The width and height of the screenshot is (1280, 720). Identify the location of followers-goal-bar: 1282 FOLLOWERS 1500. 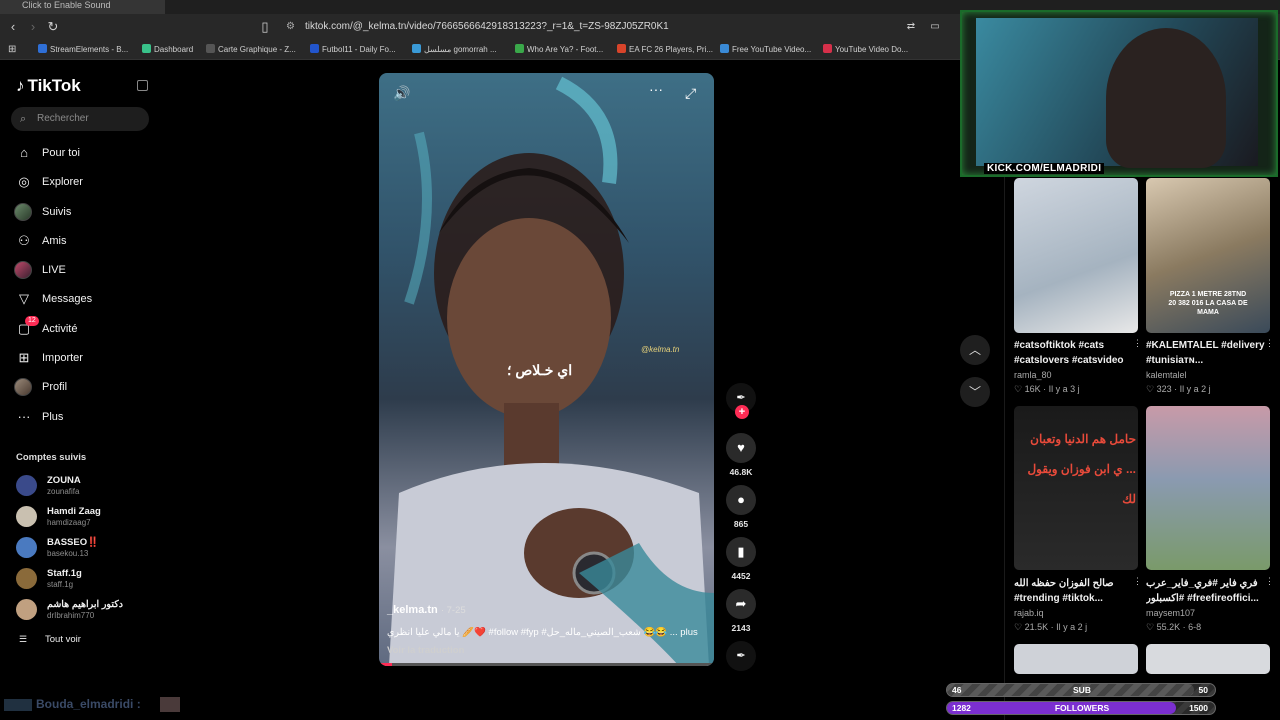
(1081, 708).